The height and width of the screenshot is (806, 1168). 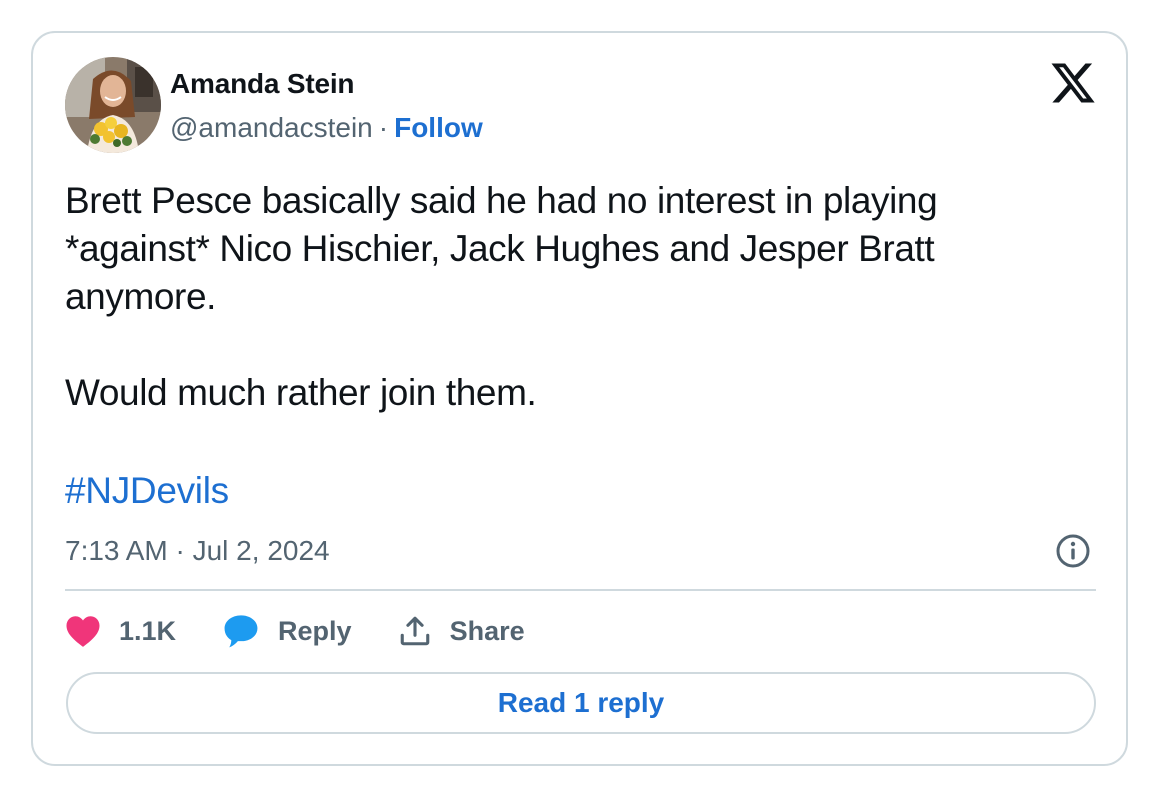 I want to click on author-handle-row: @amandacstein · Follow, so click(x=326, y=128).